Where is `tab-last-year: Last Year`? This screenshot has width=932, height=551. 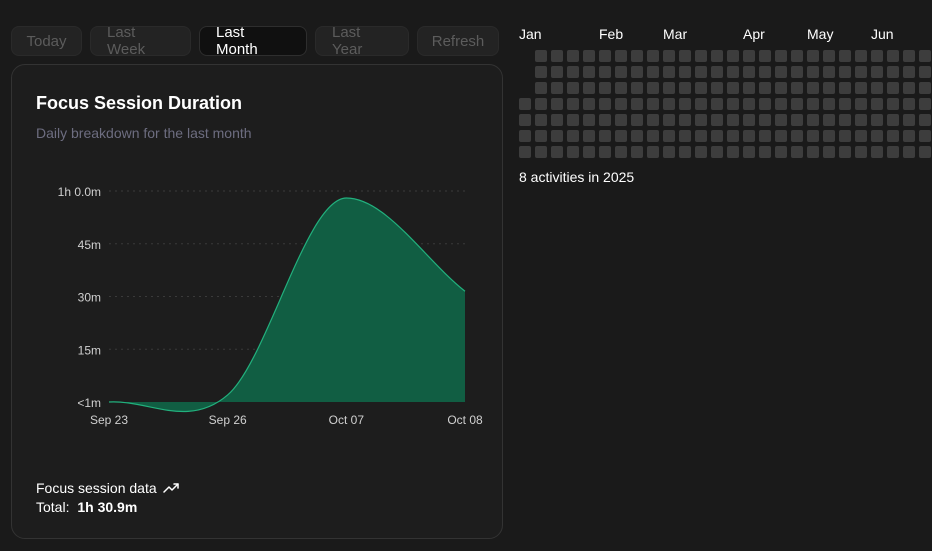
tab-last-year: Last Year is located at coordinates (362, 41).